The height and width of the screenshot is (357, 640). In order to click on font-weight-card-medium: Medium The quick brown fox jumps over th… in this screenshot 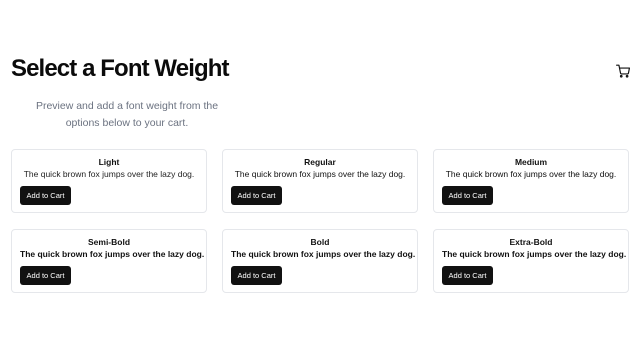, I will do `click(531, 181)`.